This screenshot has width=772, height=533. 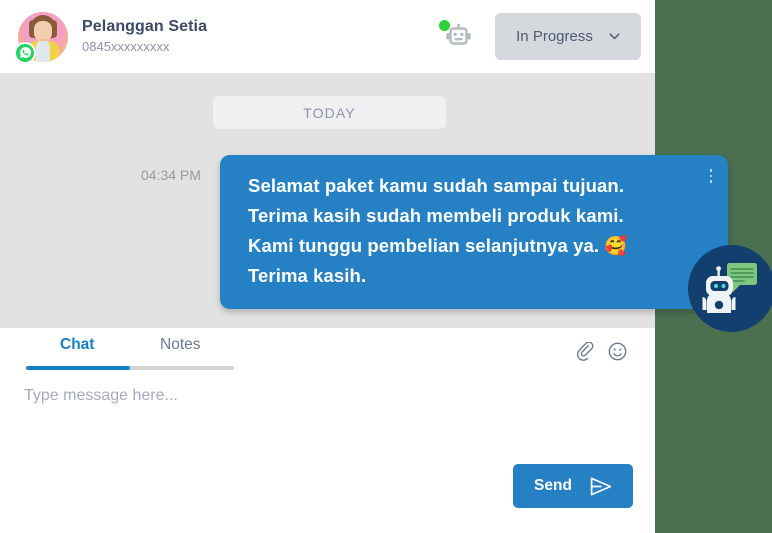 I want to click on message-input, so click(x=324, y=396).